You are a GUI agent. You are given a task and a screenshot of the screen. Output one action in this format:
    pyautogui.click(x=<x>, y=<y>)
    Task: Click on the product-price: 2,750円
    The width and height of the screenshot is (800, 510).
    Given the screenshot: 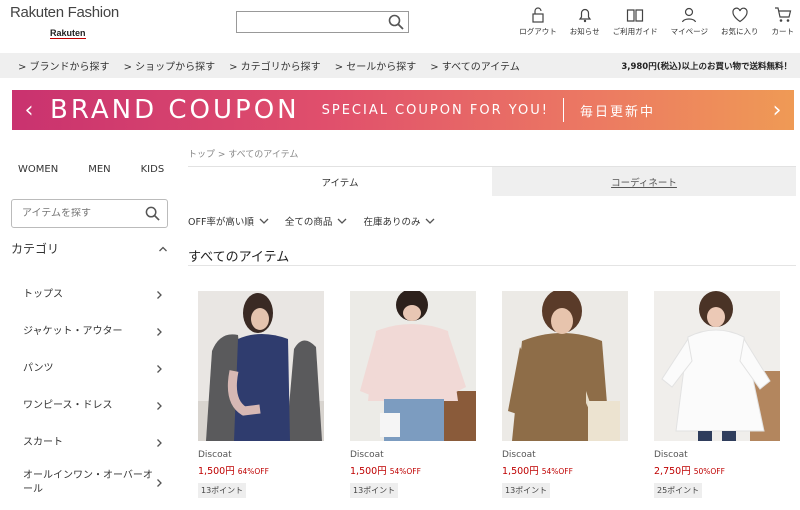 What is the action you would take?
    pyautogui.click(x=672, y=471)
    